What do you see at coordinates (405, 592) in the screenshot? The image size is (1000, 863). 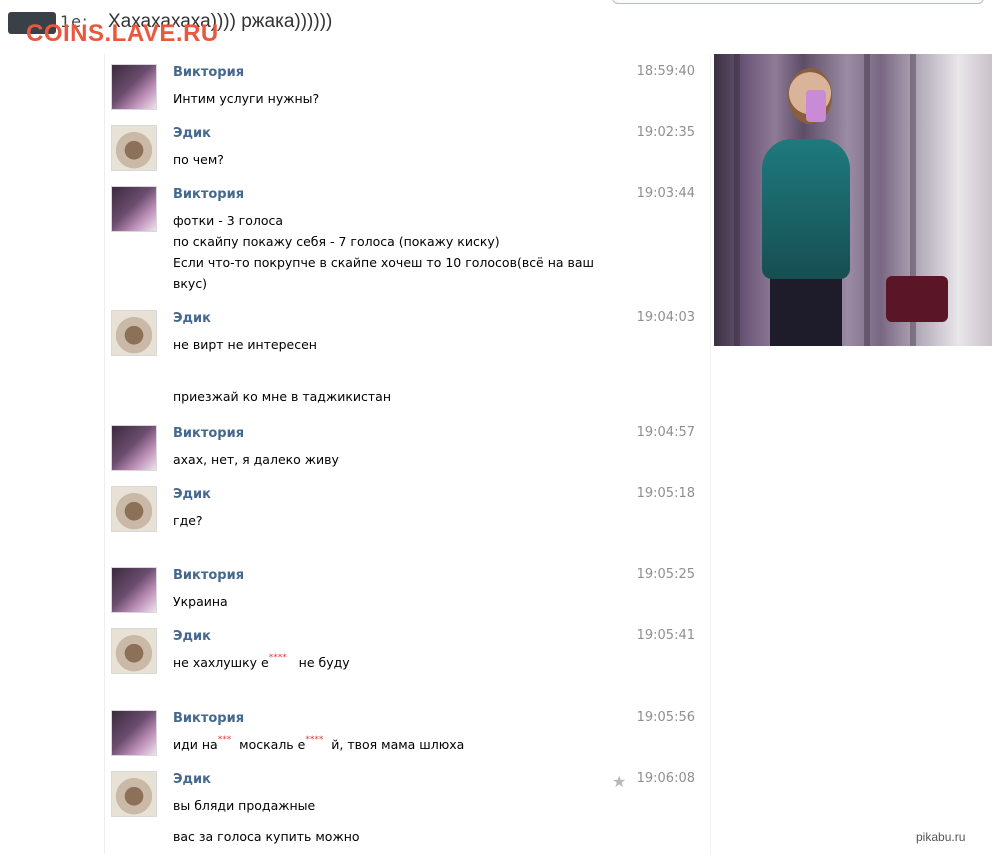 I see `message: Виктория 19:05:25 Украина` at bounding box center [405, 592].